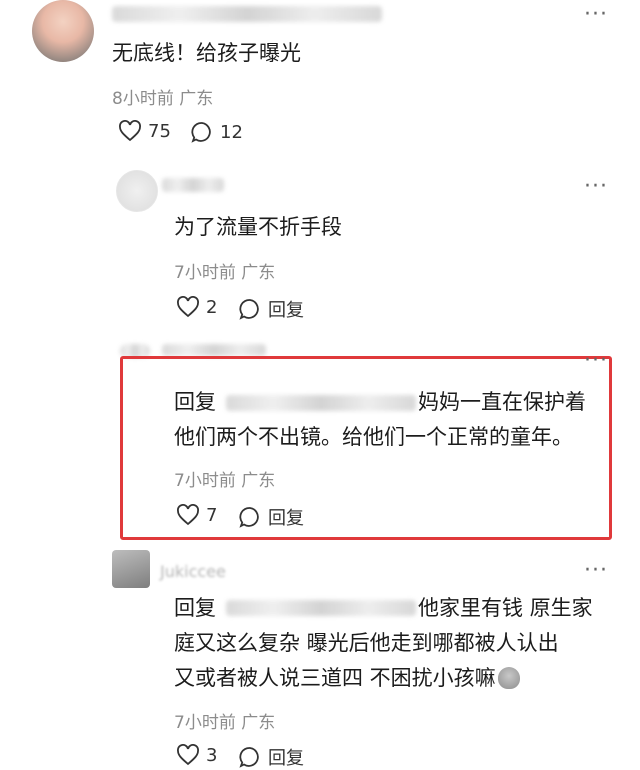 The image size is (640, 770). What do you see at coordinates (206, 53) in the screenshot?
I see `comment-text: 无底线！给孩子曝光` at bounding box center [206, 53].